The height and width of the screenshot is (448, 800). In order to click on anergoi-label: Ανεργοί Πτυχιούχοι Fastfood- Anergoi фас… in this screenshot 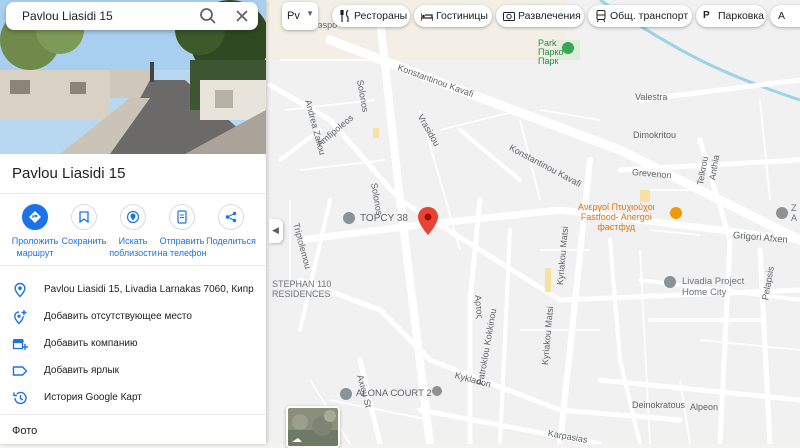, I will do `click(616, 217)`.